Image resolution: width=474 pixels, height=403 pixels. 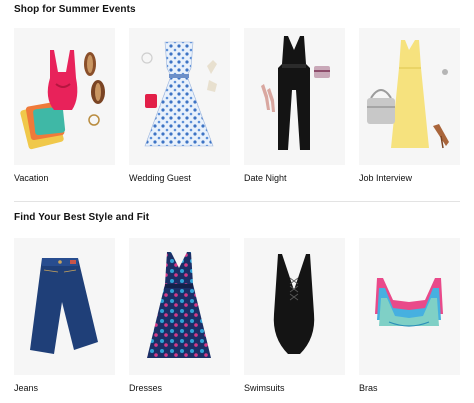 What do you see at coordinates (264, 388) in the screenshot?
I see `category-label-swimsuits: Swimsuits` at bounding box center [264, 388].